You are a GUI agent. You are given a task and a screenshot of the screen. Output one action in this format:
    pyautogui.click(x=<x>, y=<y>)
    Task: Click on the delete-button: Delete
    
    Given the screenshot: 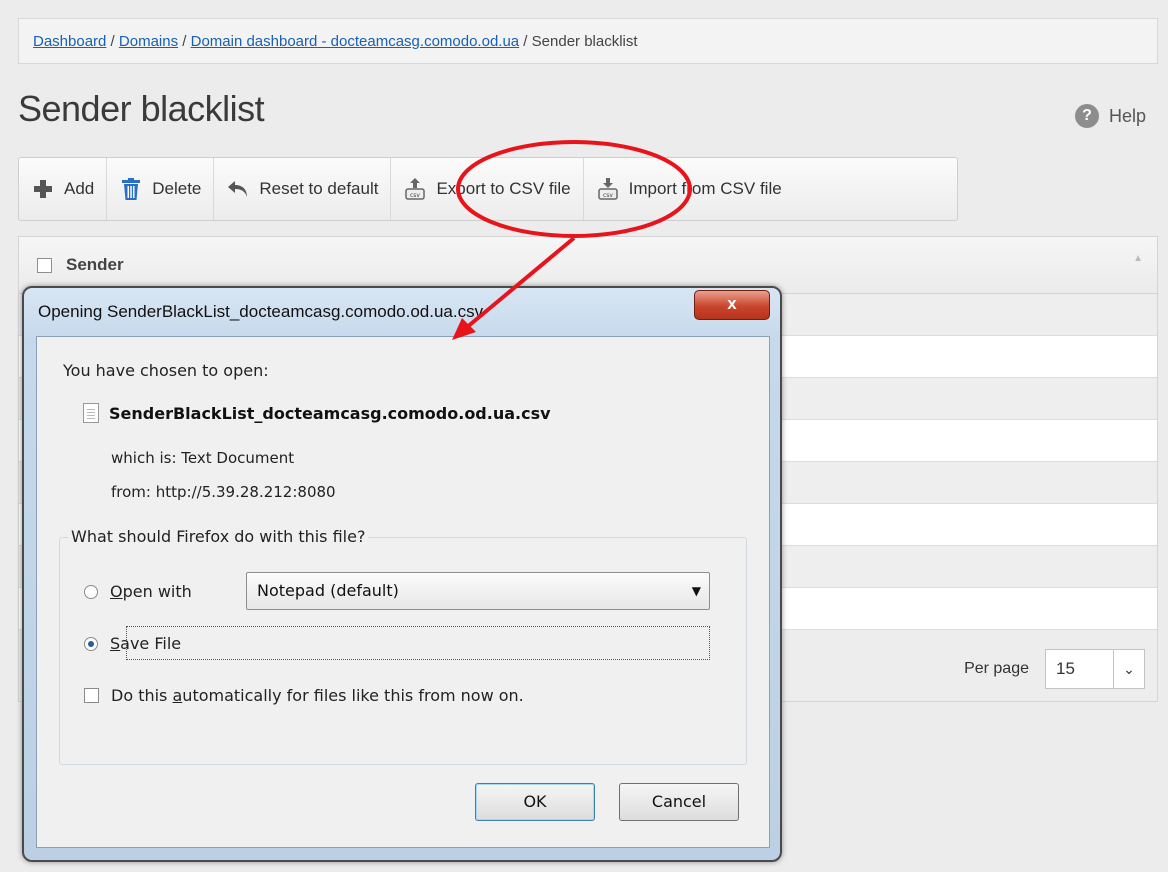 What is the action you would take?
    pyautogui.click(x=161, y=189)
    